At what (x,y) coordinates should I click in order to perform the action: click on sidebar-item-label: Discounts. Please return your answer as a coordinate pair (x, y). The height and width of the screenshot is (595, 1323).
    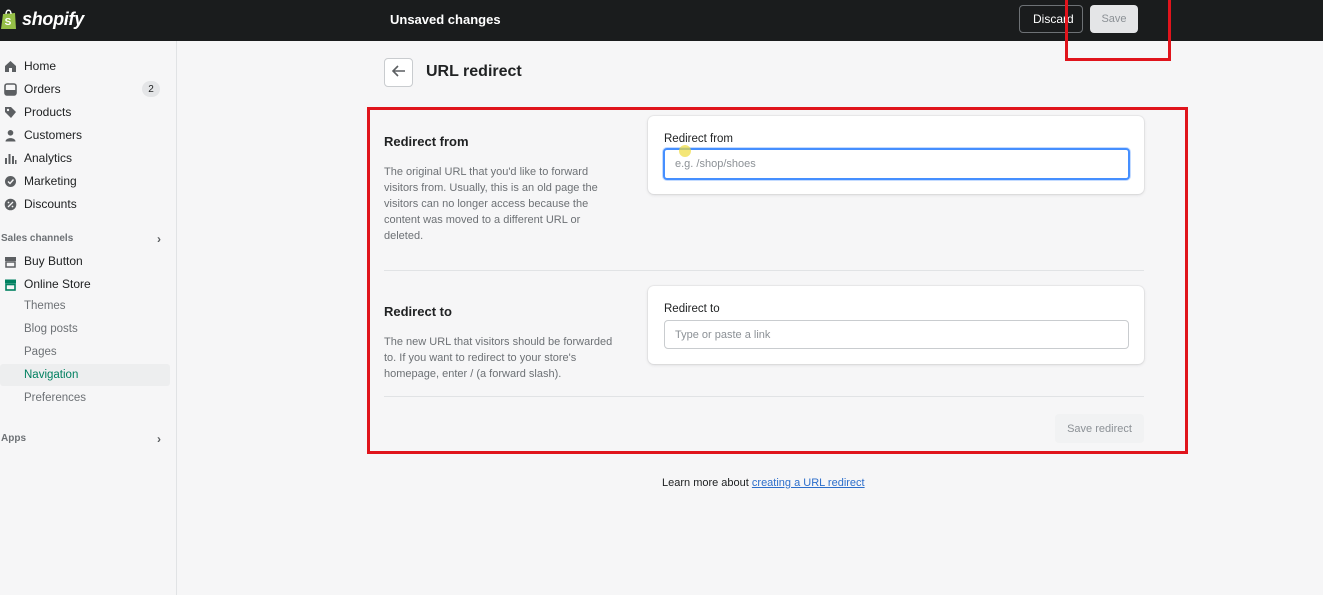
    Looking at the image, I should click on (50, 204).